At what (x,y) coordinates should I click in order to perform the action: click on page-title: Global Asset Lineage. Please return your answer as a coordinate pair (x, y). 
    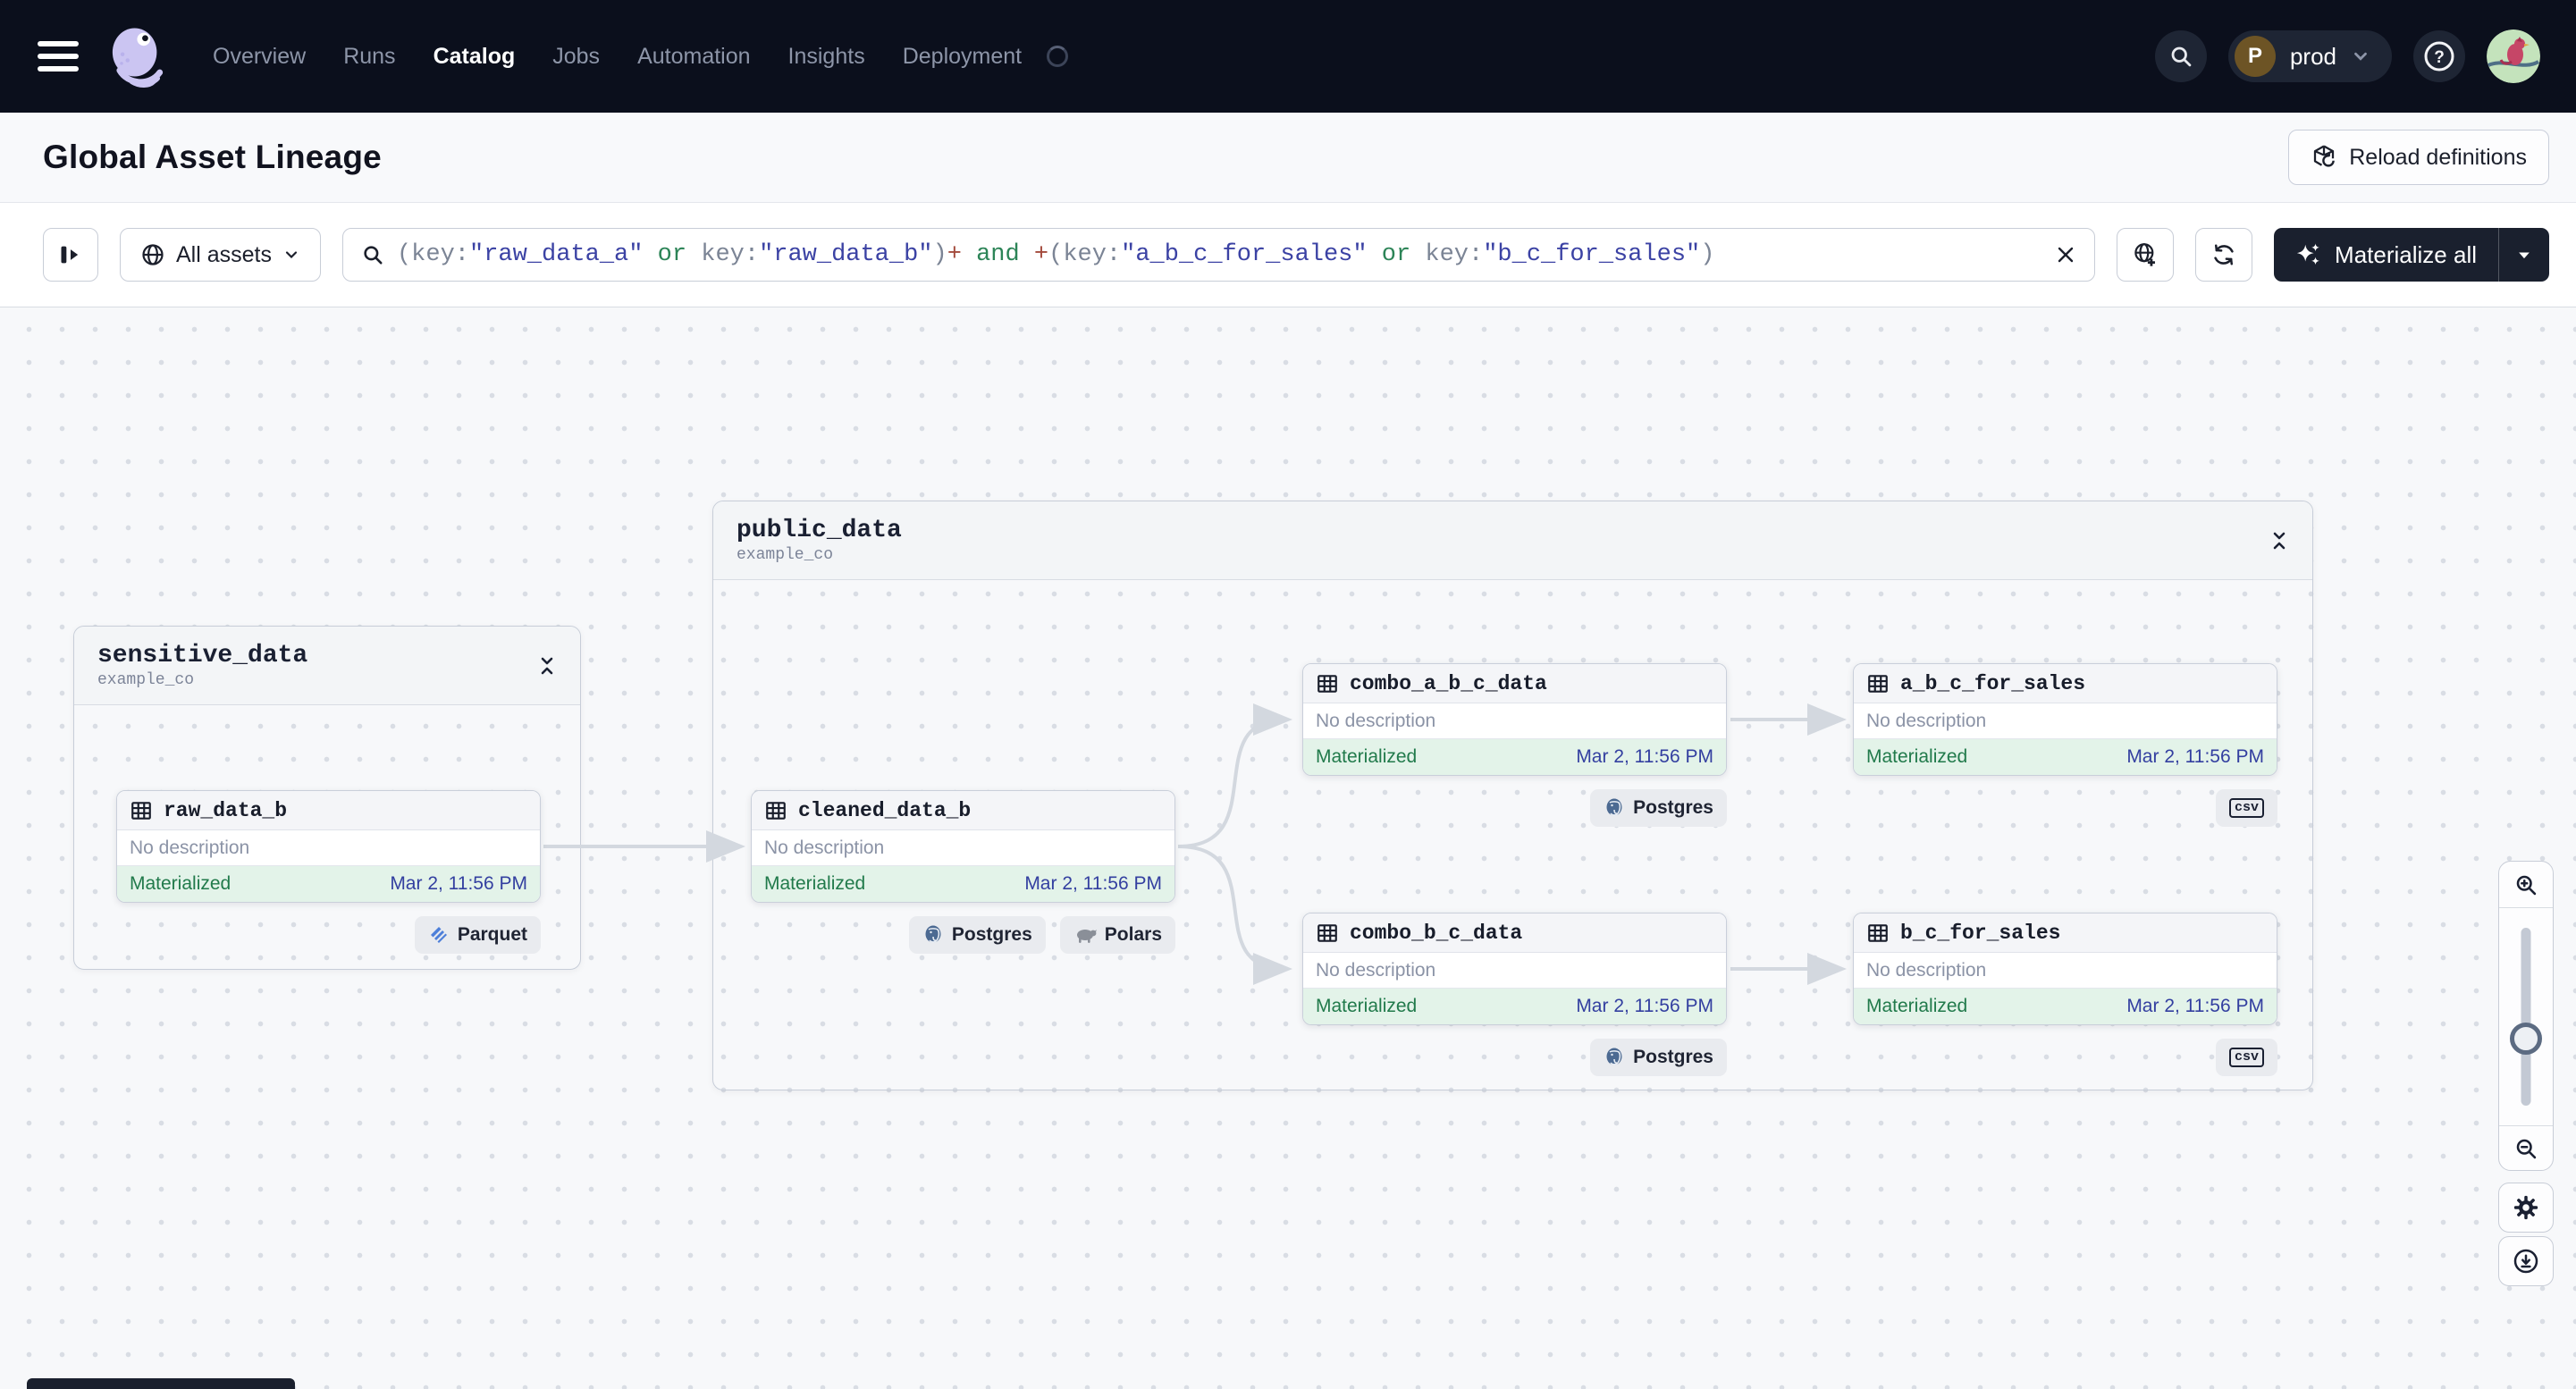
    Looking at the image, I should click on (213, 157).